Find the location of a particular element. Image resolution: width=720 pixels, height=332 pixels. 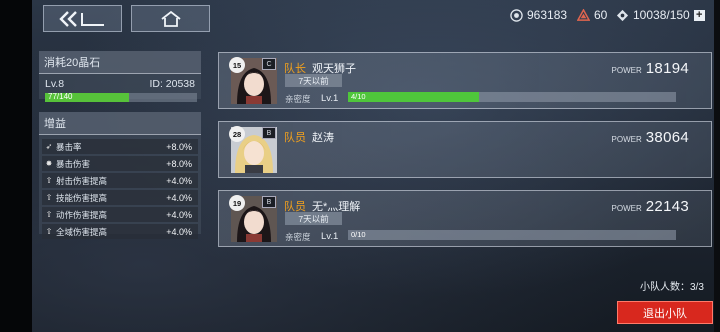

buffs-title: 增益 is located at coordinates (120, 123).